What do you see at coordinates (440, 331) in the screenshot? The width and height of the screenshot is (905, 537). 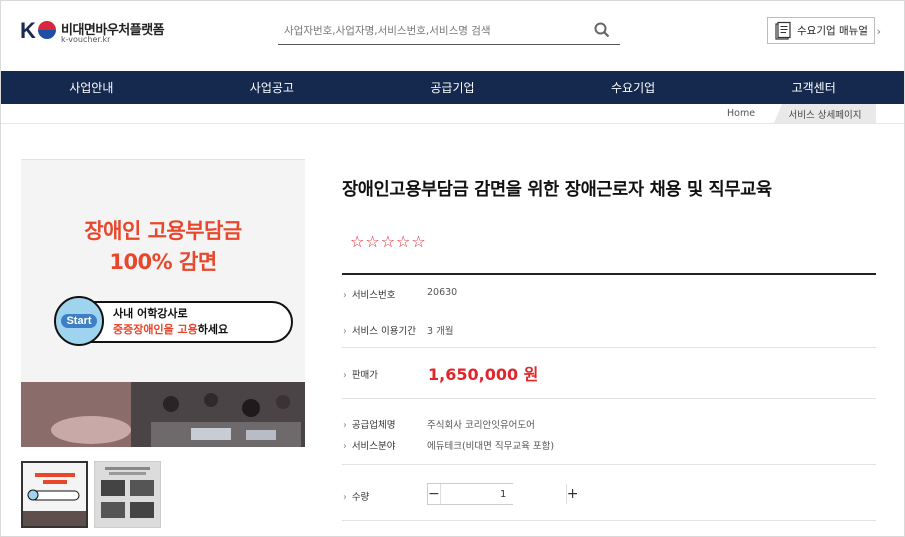 I see `service-period-value: 3 개월` at bounding box center [440, 331].